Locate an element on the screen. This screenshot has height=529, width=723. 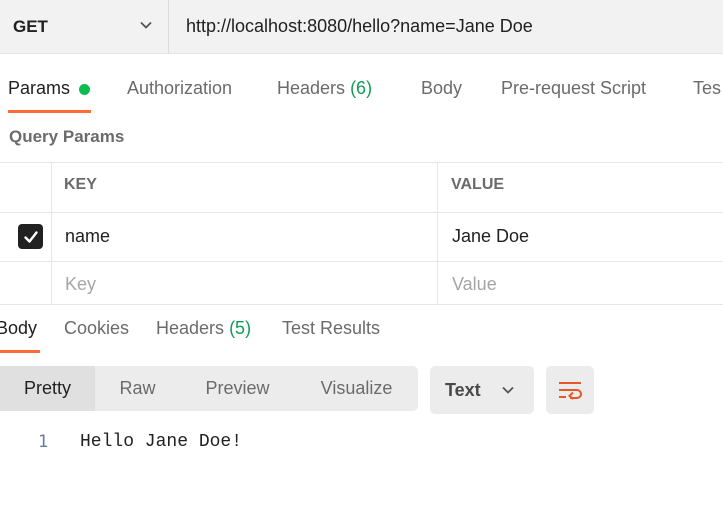
format-dropdown: Text is located at coordinates (482, 390).